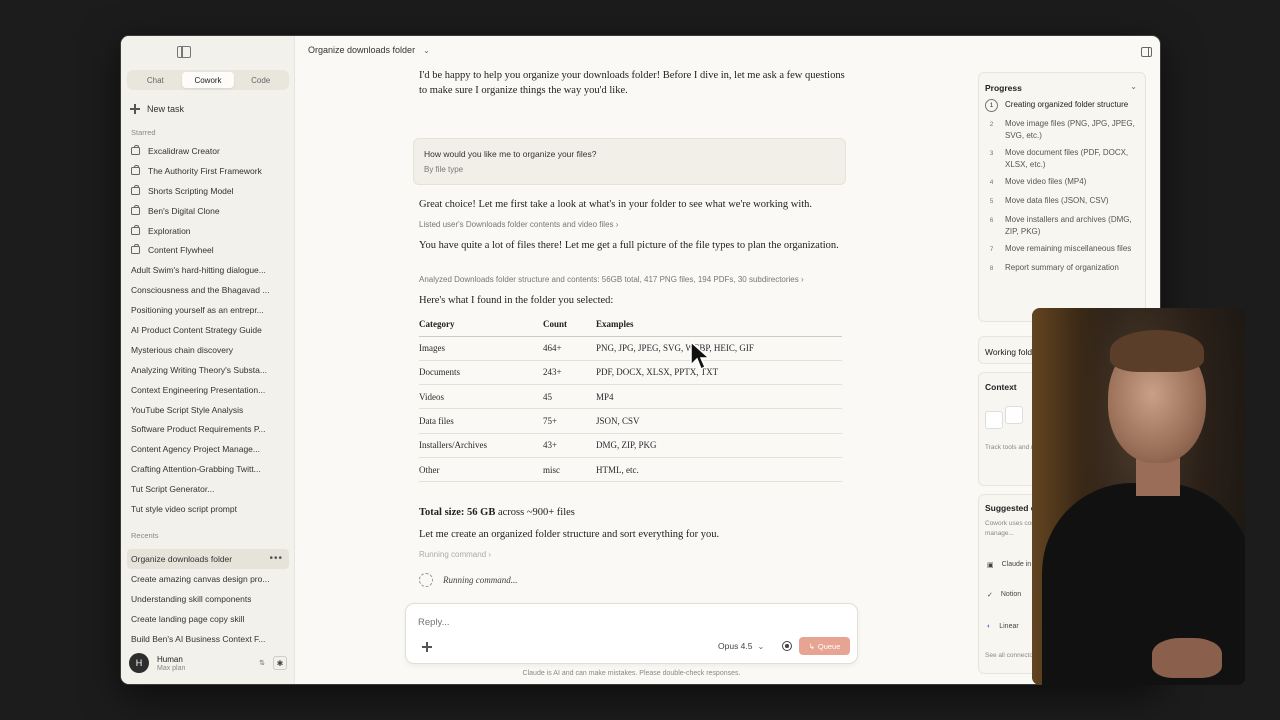  Describe the element at coordinates (568, 622) in the screenshot. I see `reply-input` at that location.